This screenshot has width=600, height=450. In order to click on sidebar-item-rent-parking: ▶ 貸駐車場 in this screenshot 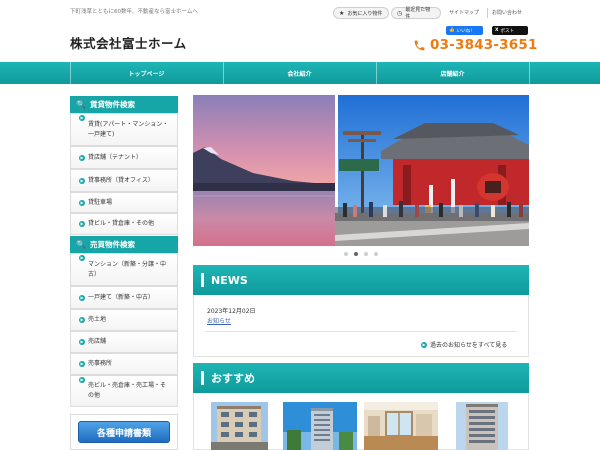, I will do `click(124, 202)`.